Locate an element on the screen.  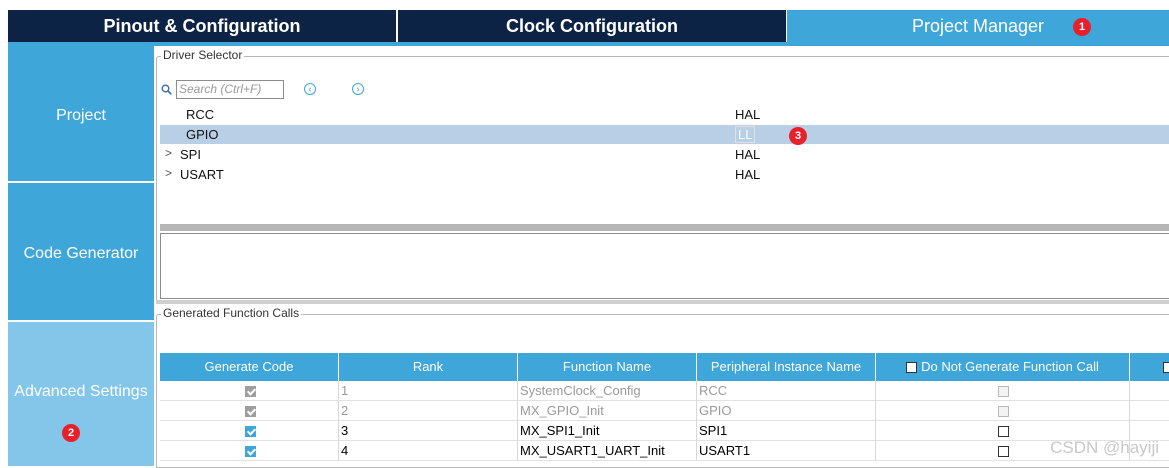
driver-name: RCC is located at coordinates (200, 114).